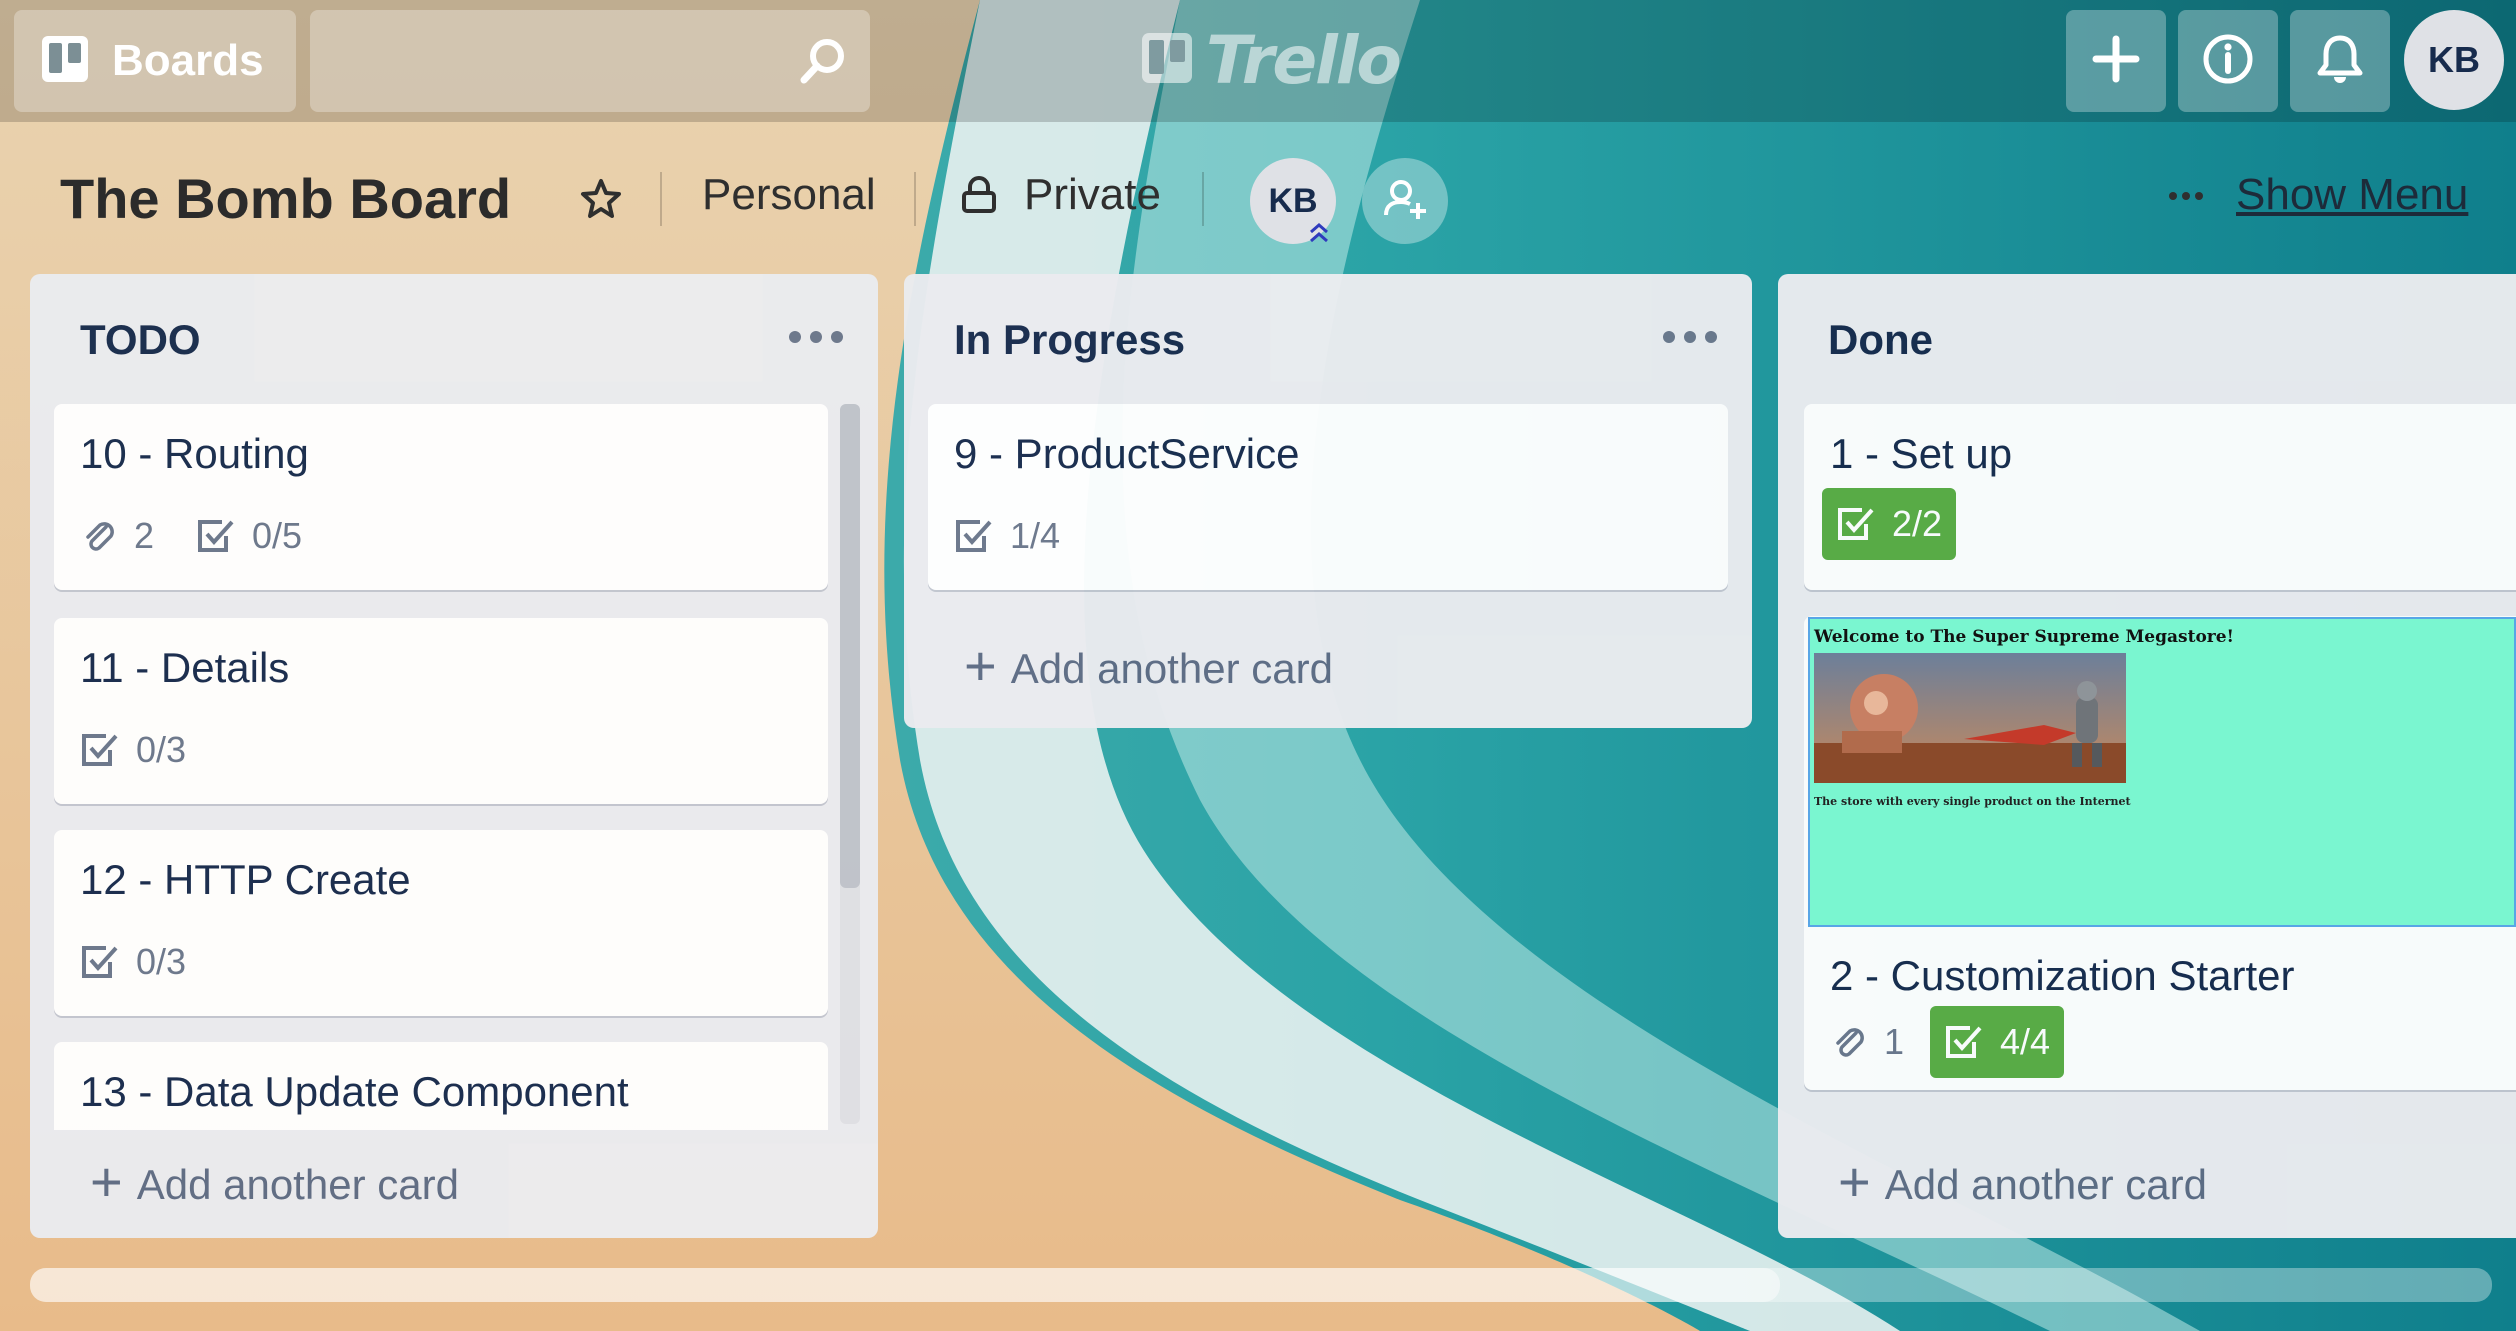  What do you see at coordinates (140, 340) in the screenshot?
I see `list-title: TODO` at bounding box center [140, 340].